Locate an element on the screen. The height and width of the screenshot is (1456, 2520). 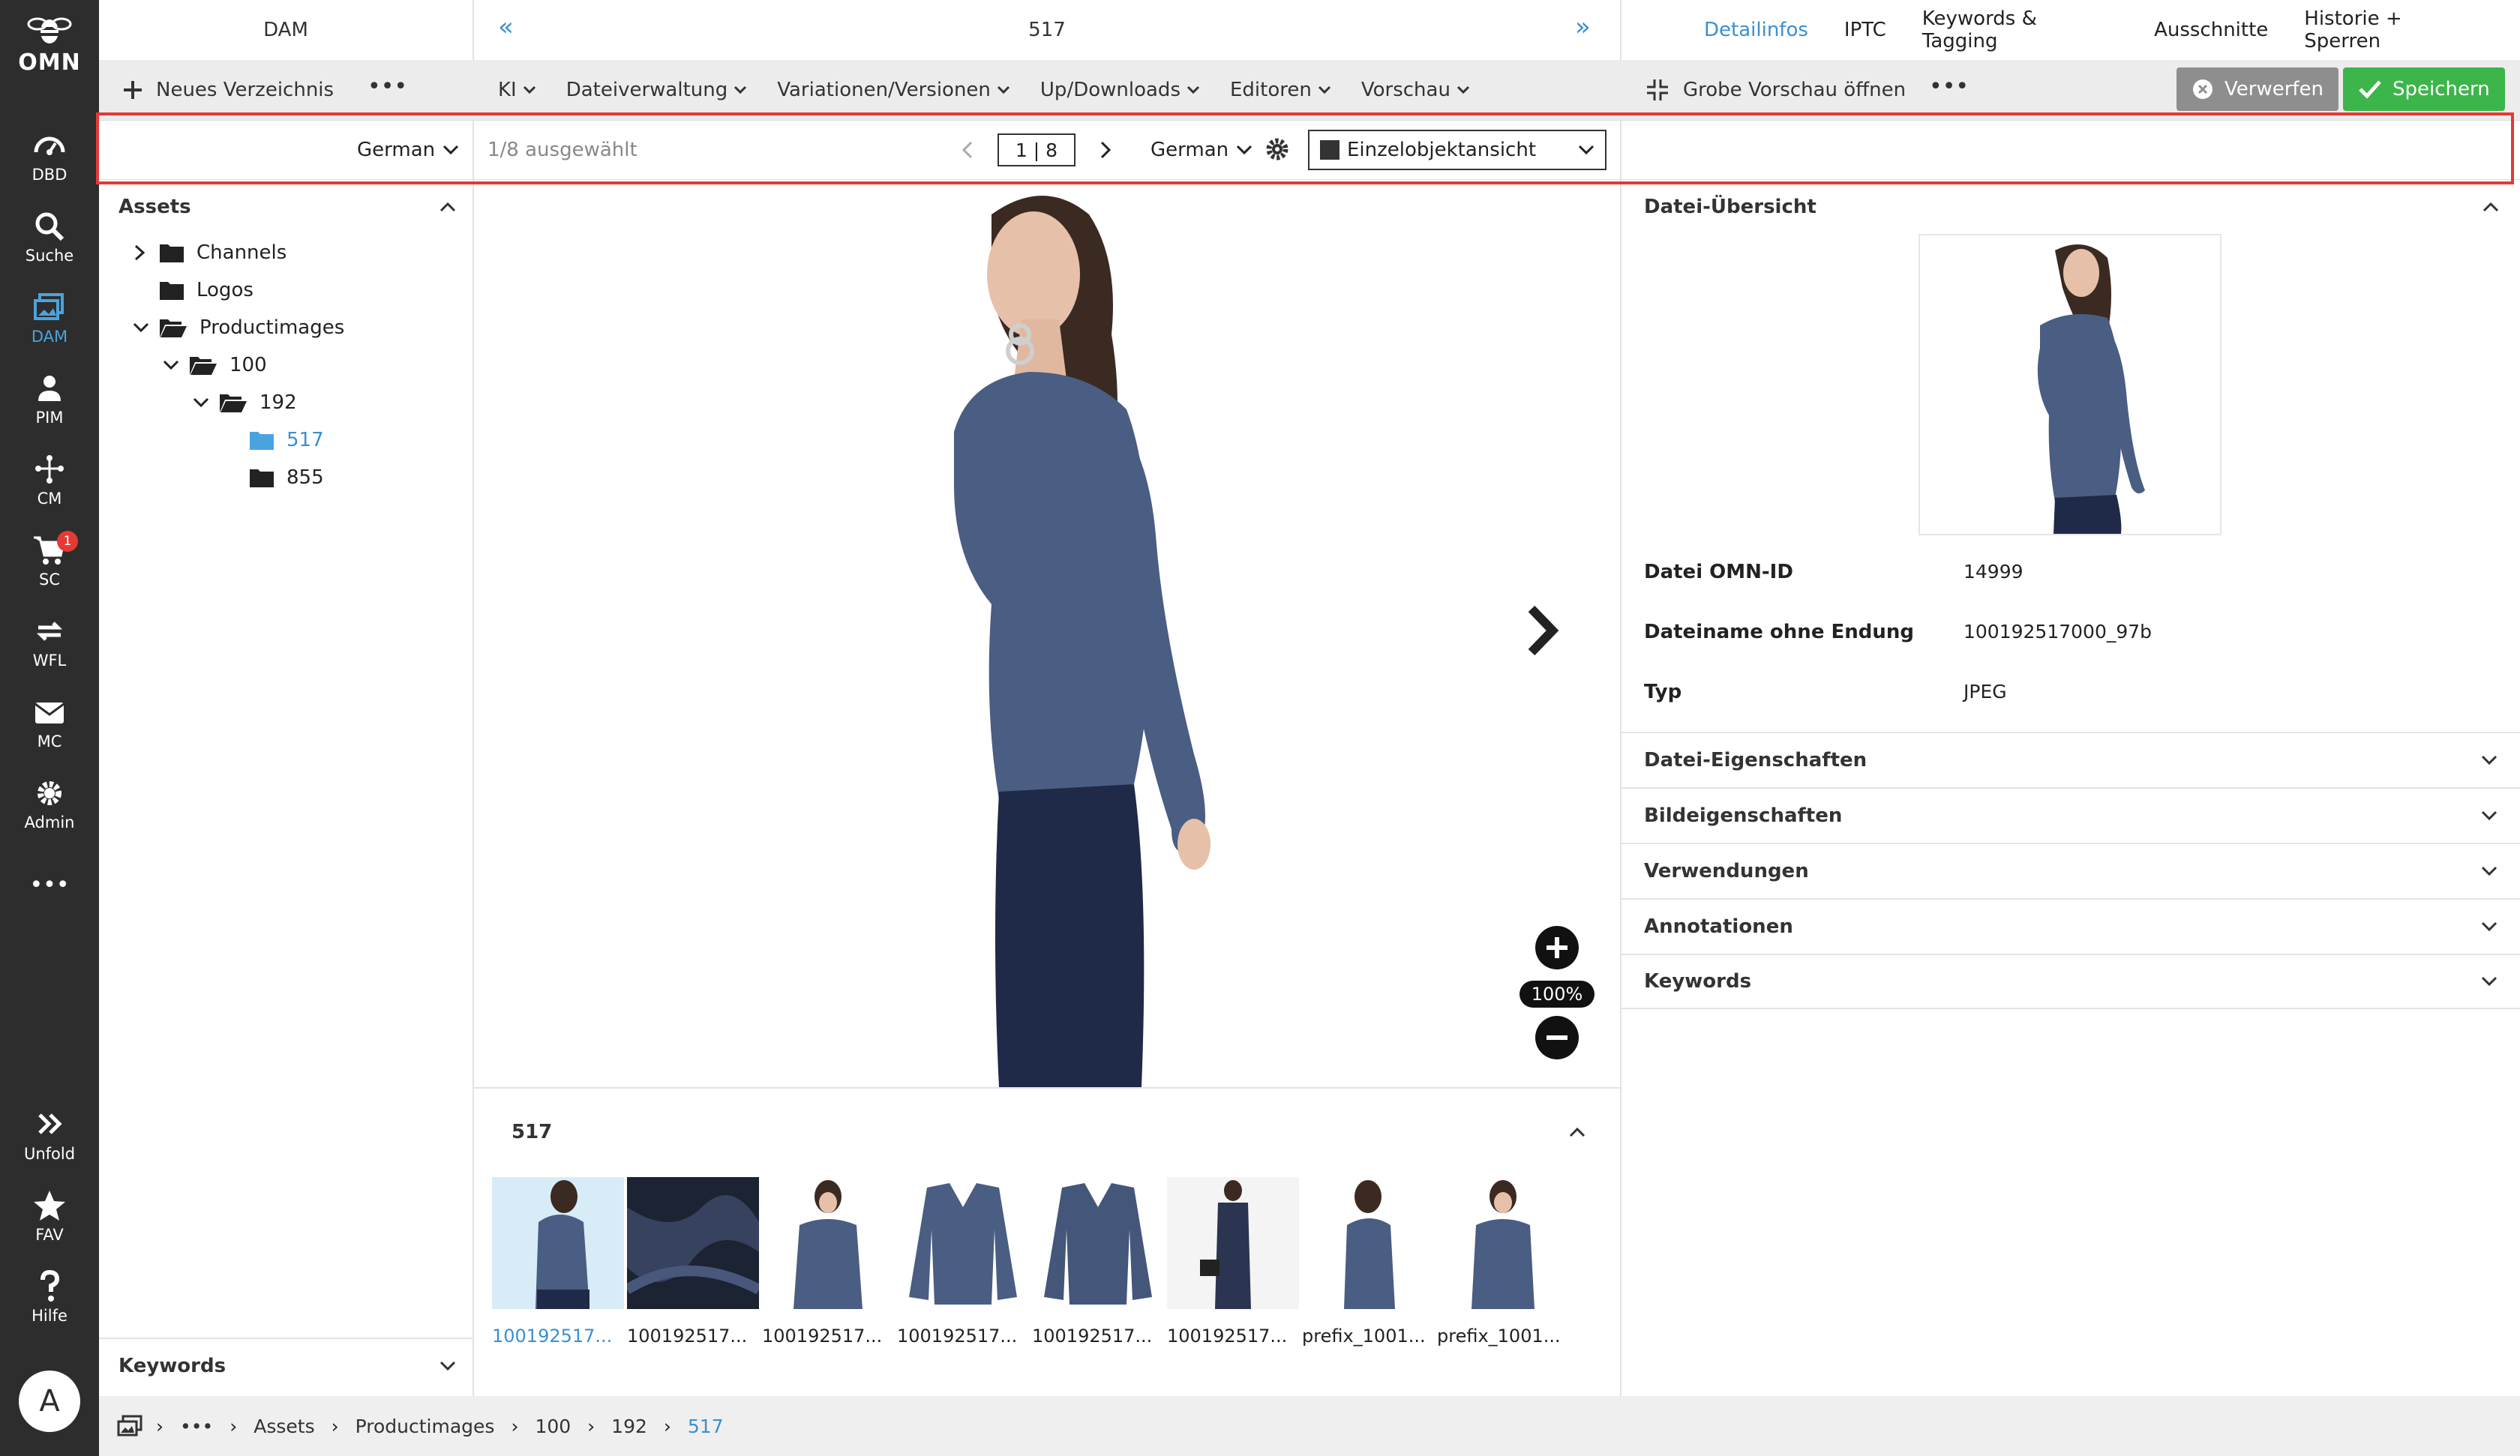
avatar: A is located at coordinates (49, 1401).